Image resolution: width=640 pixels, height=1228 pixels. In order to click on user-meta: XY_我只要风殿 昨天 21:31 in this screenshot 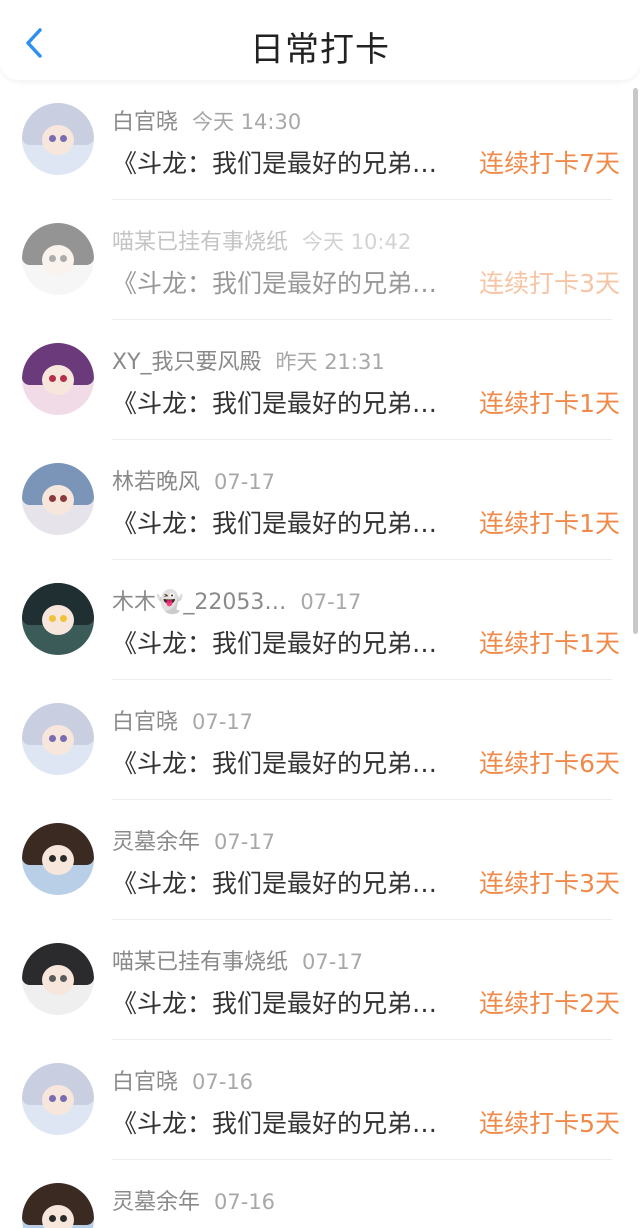, I will do `click(248, 359)`.